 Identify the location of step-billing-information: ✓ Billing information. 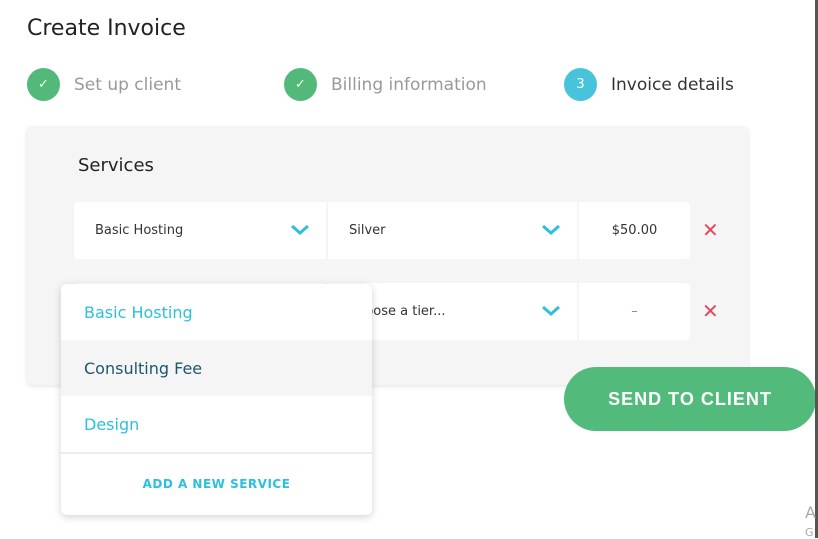
(385, 84).